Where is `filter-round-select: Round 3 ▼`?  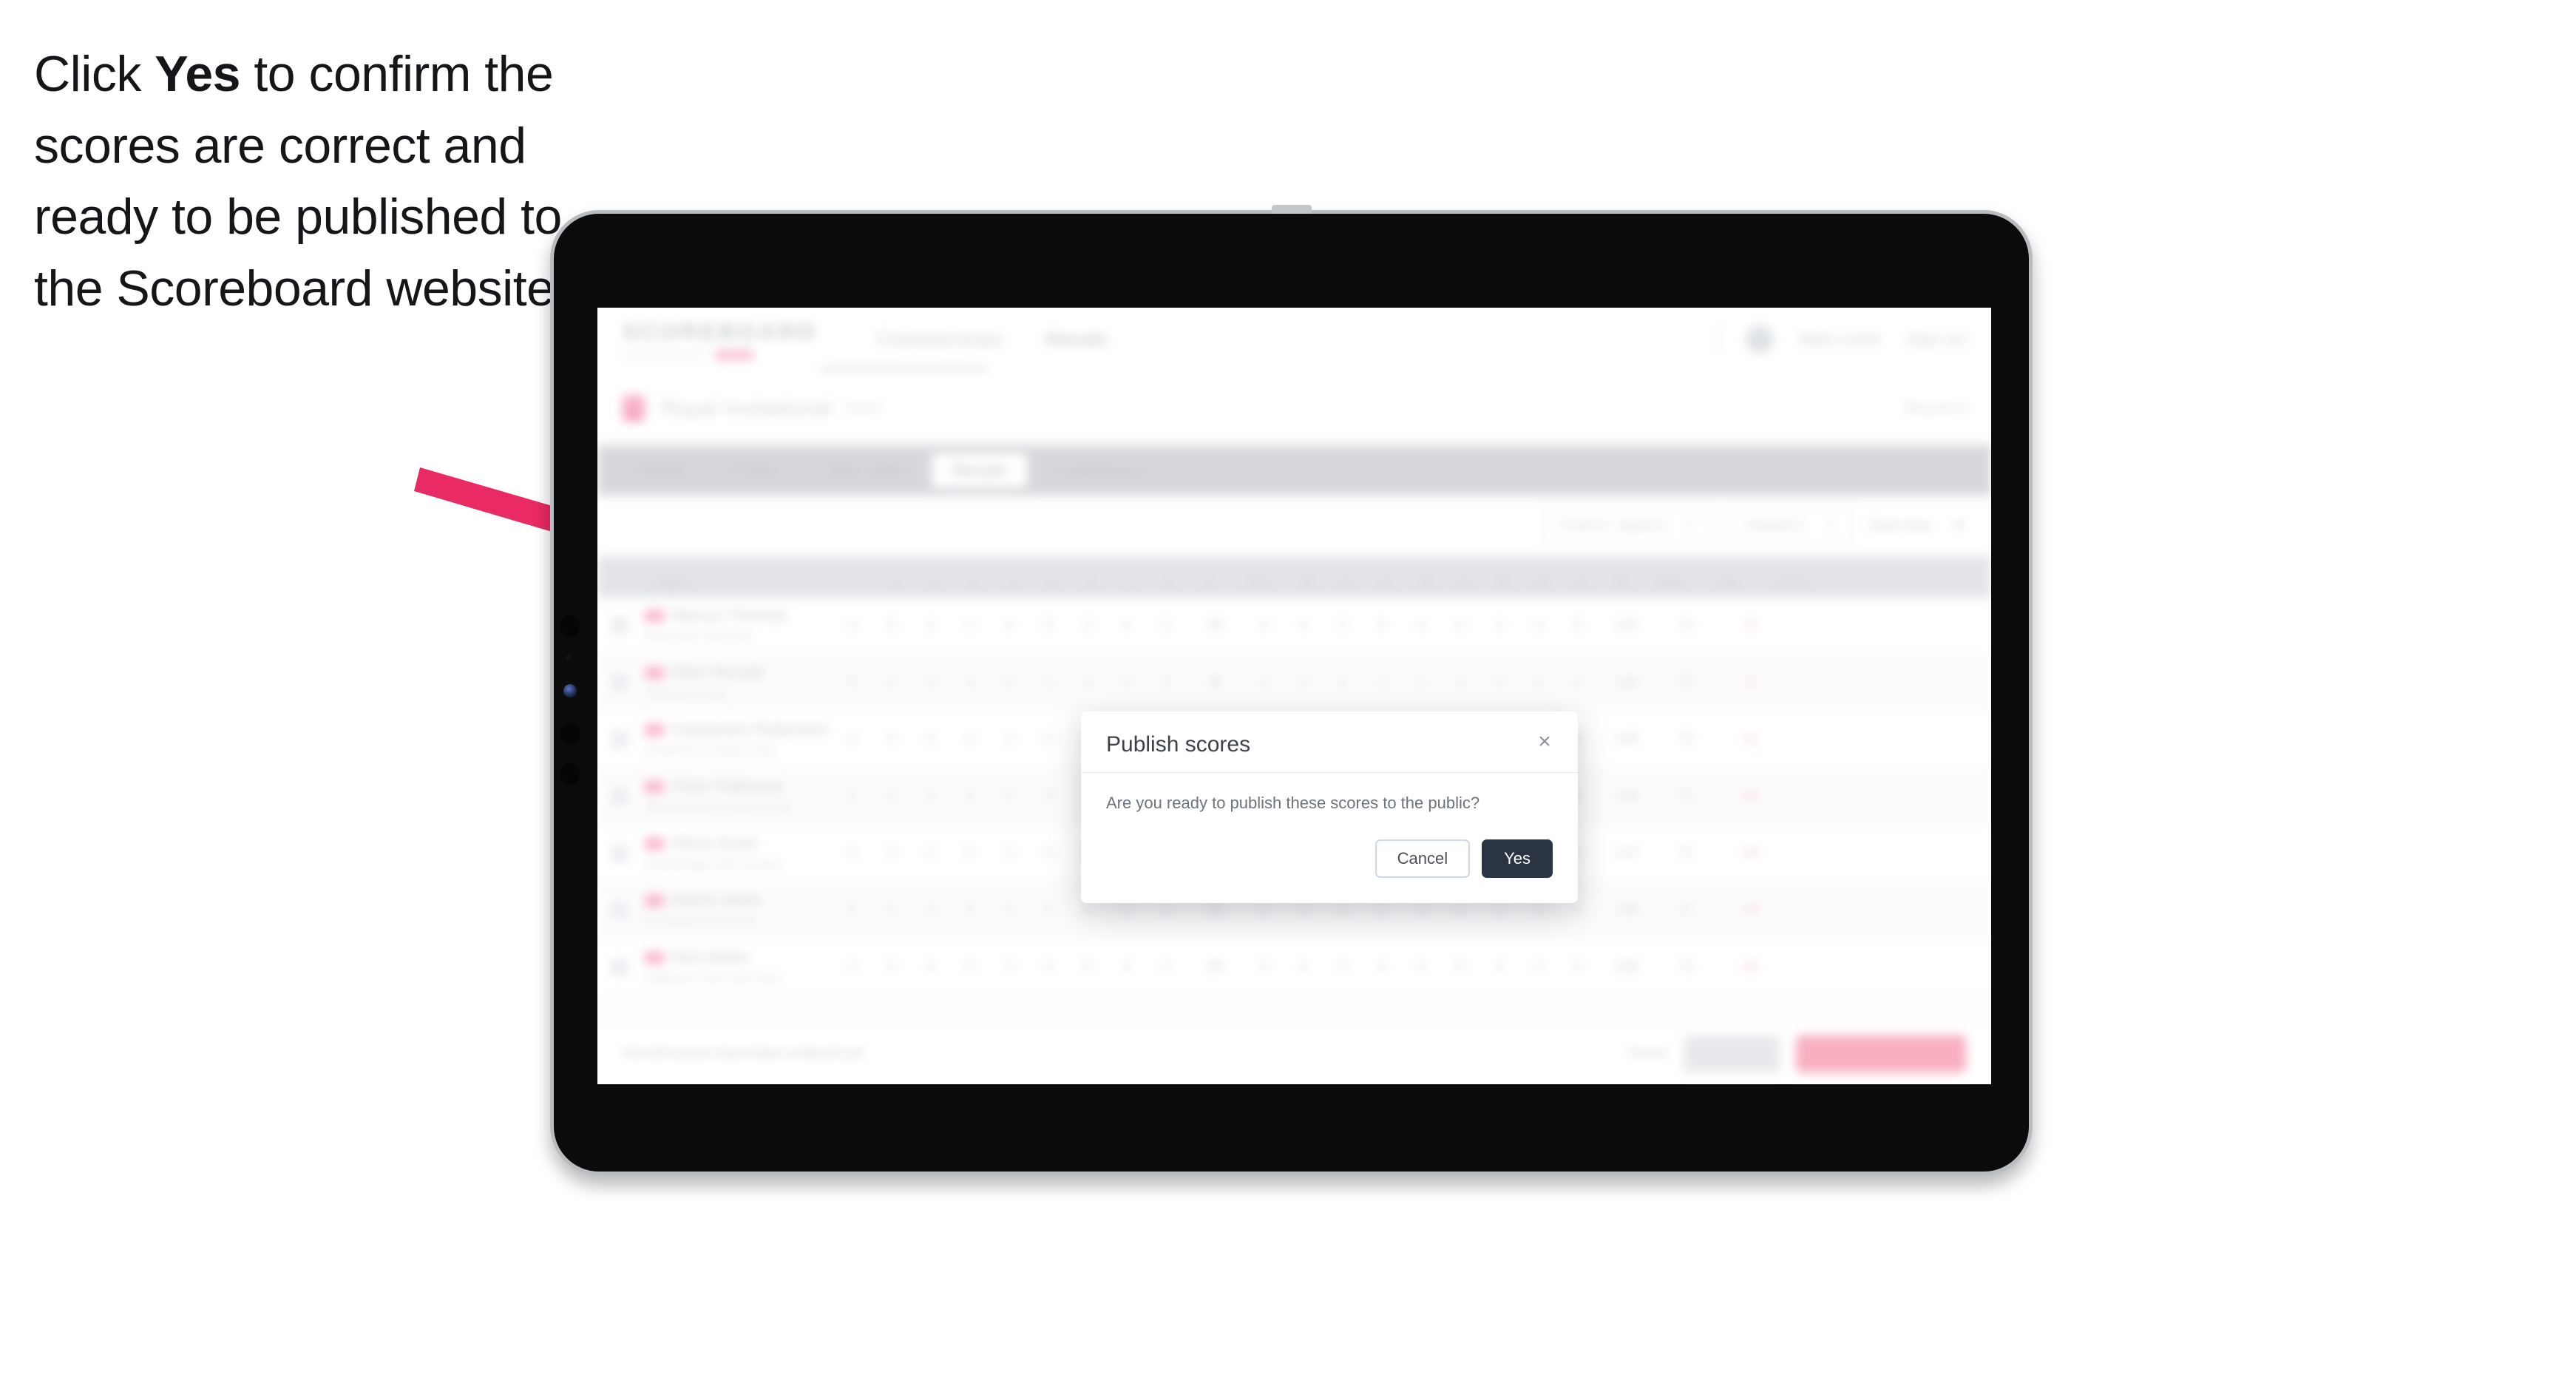 filter-round-select: Round 3 ▼ is located at coordinates (1791, 526).